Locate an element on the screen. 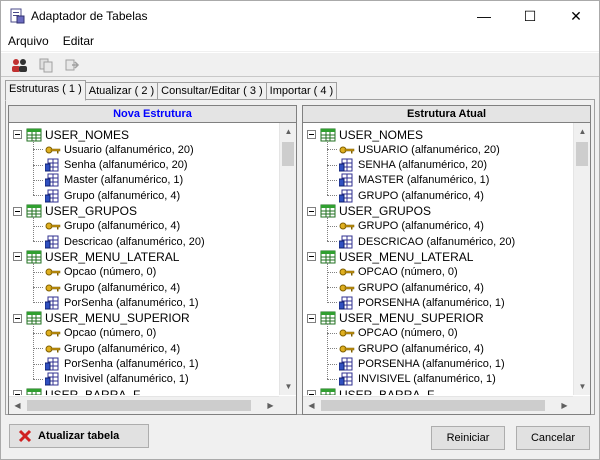 The width and height of the screenshot is (600, 460). tree-field-node: Invisivel (alfanumérico, 1) is located at coordinates (111, 379).